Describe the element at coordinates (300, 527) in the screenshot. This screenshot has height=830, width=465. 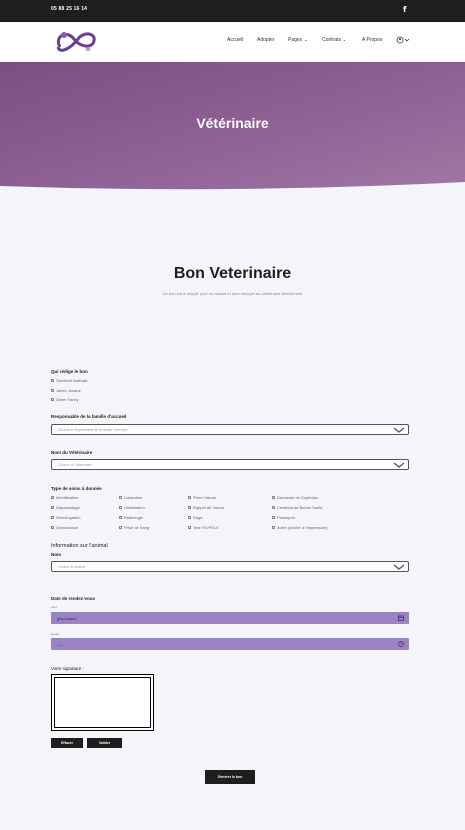
I see `soin-option: Autre (Arbitre à l'impression)` at that location.